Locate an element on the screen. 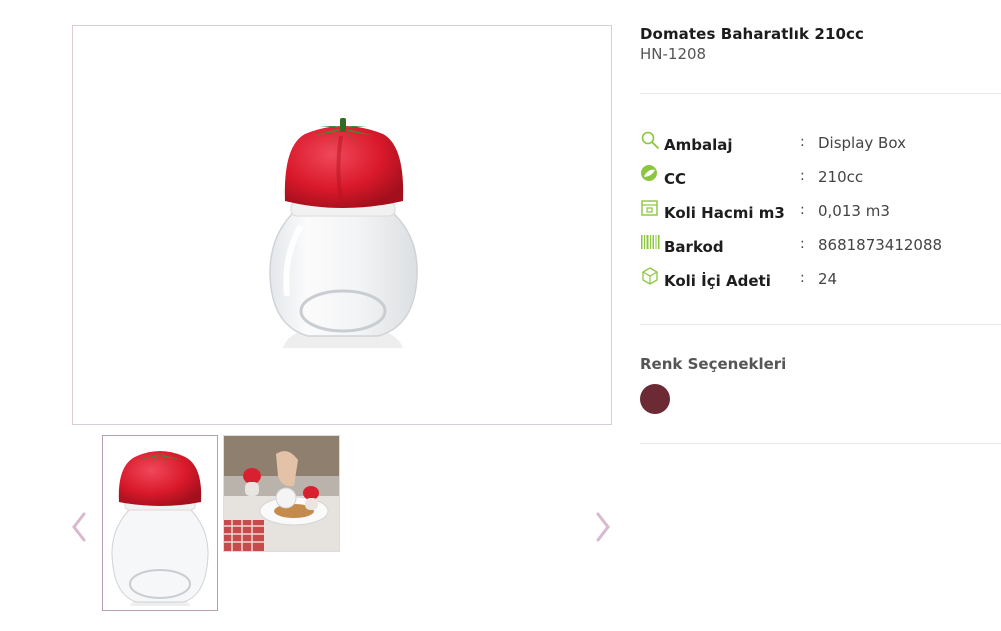  tomato-jar-image is located at coordinates (343, 233).